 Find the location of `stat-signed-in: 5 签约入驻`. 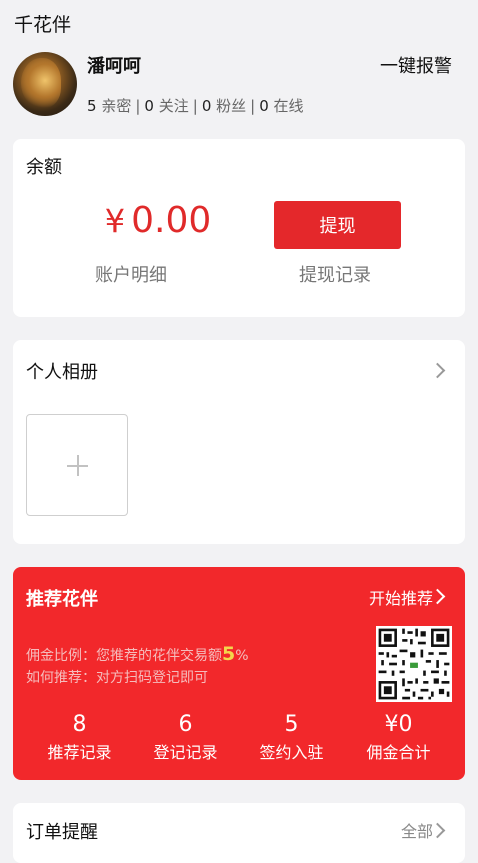

stat-signed-in: 5 签约入驻 is located at coordinates (291, 737).